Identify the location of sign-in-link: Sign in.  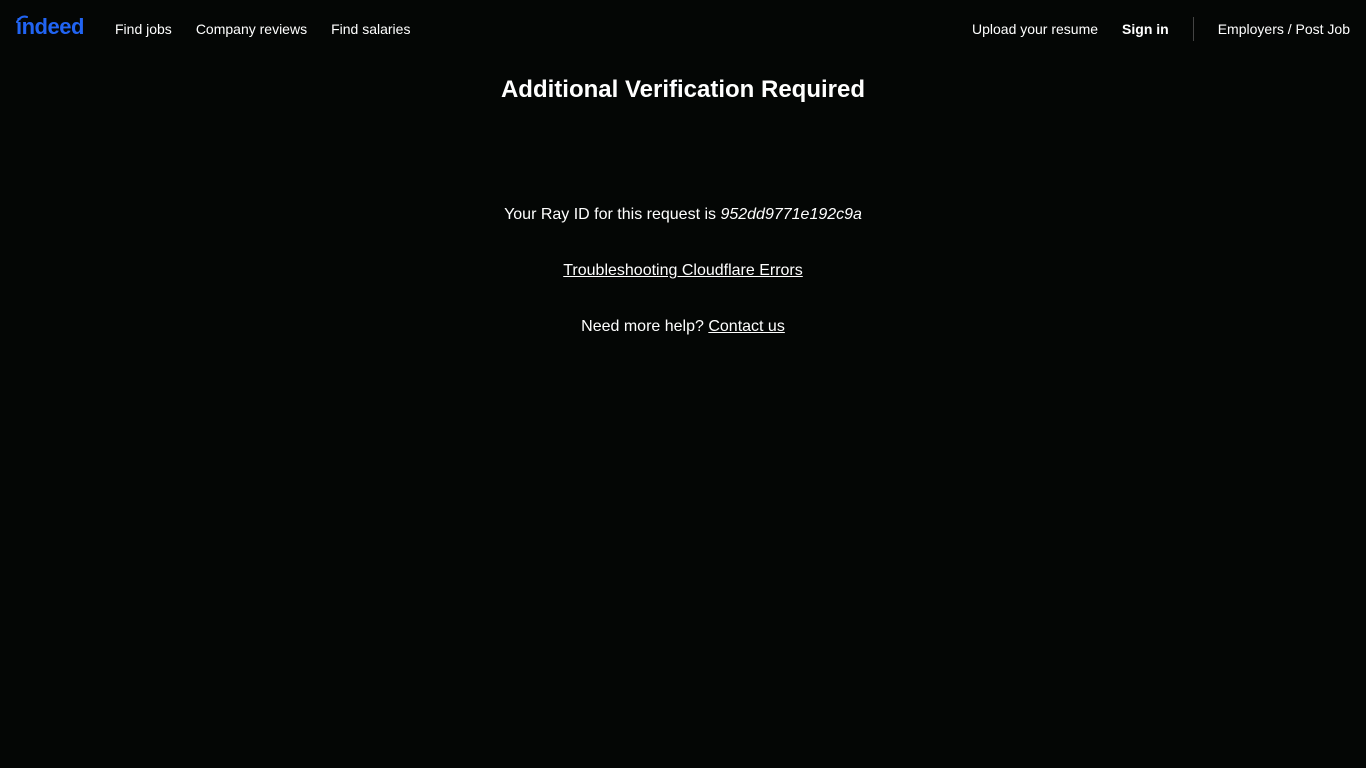
(1145, 29).